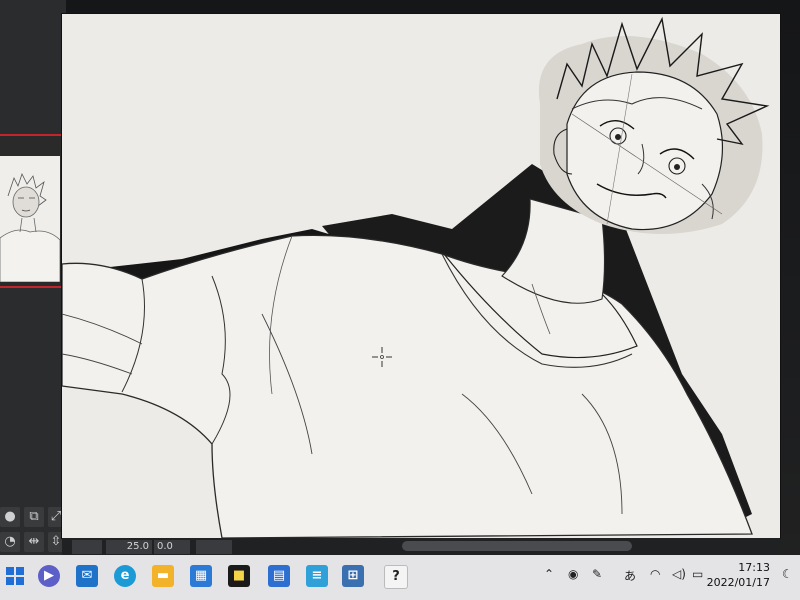 The width and height of the screenshot is (800, 600). I want to click on rotation-field: 0.0, so click(172, 547).